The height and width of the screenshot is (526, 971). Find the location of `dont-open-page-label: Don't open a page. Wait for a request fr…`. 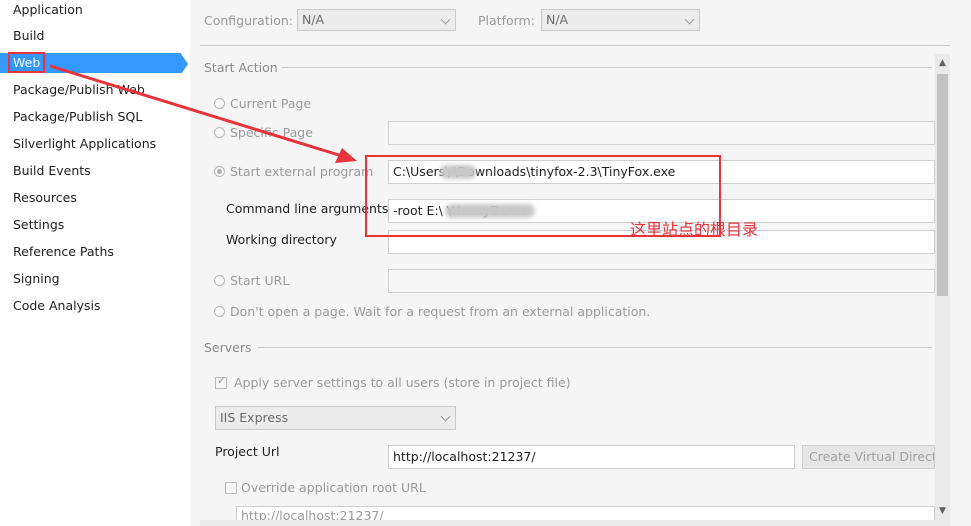

dont-open-page-label: Don't open a page. Wait for a request fr… is located at coordinates (440, 311).